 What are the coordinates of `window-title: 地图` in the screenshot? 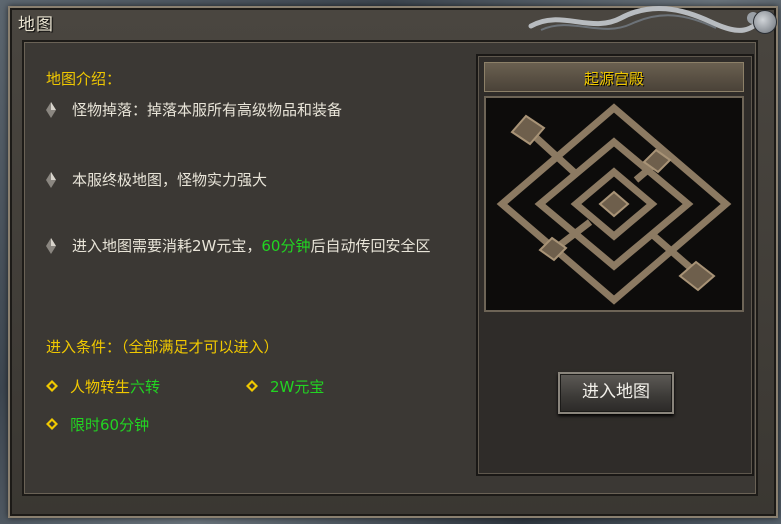 It's located at (36, 25).